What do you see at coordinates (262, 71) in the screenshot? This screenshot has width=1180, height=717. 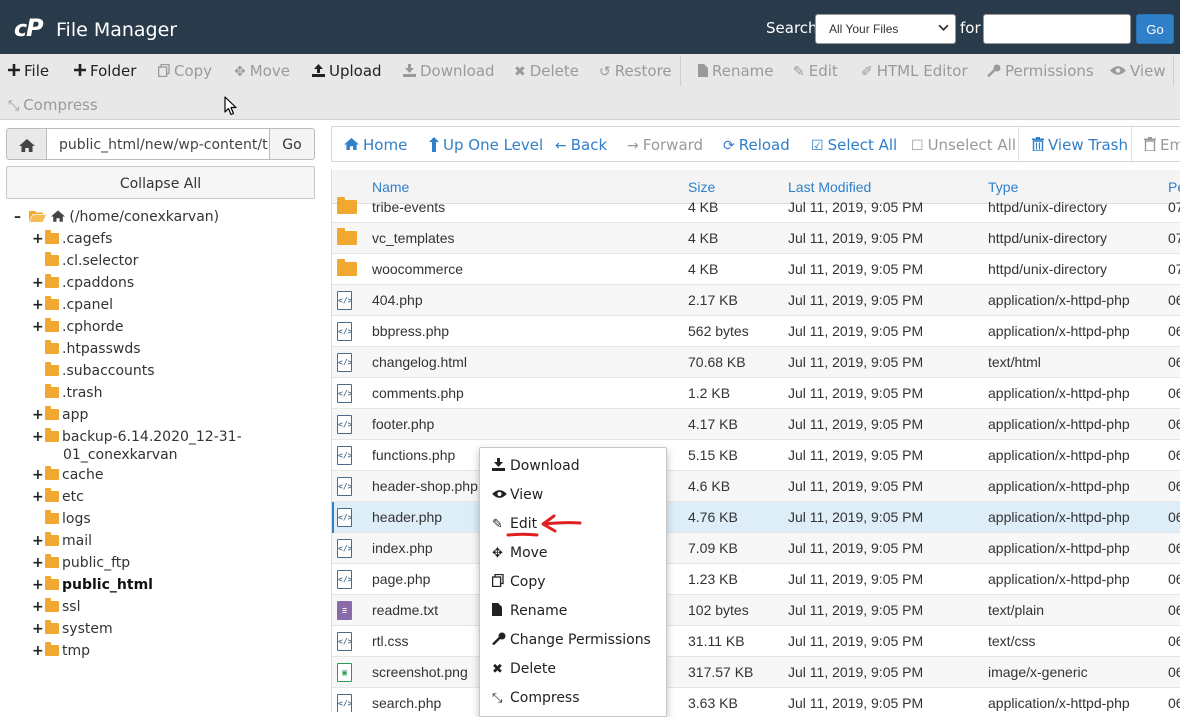 I see `move-button: ✥ Move` at bounding box center [262, 71].